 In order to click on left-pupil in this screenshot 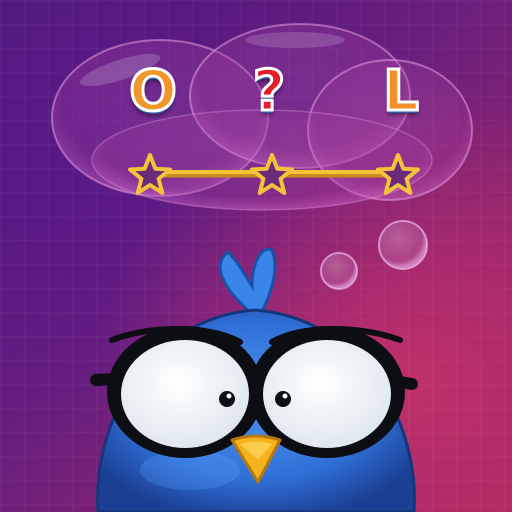, I will do `click(227, 399)`.